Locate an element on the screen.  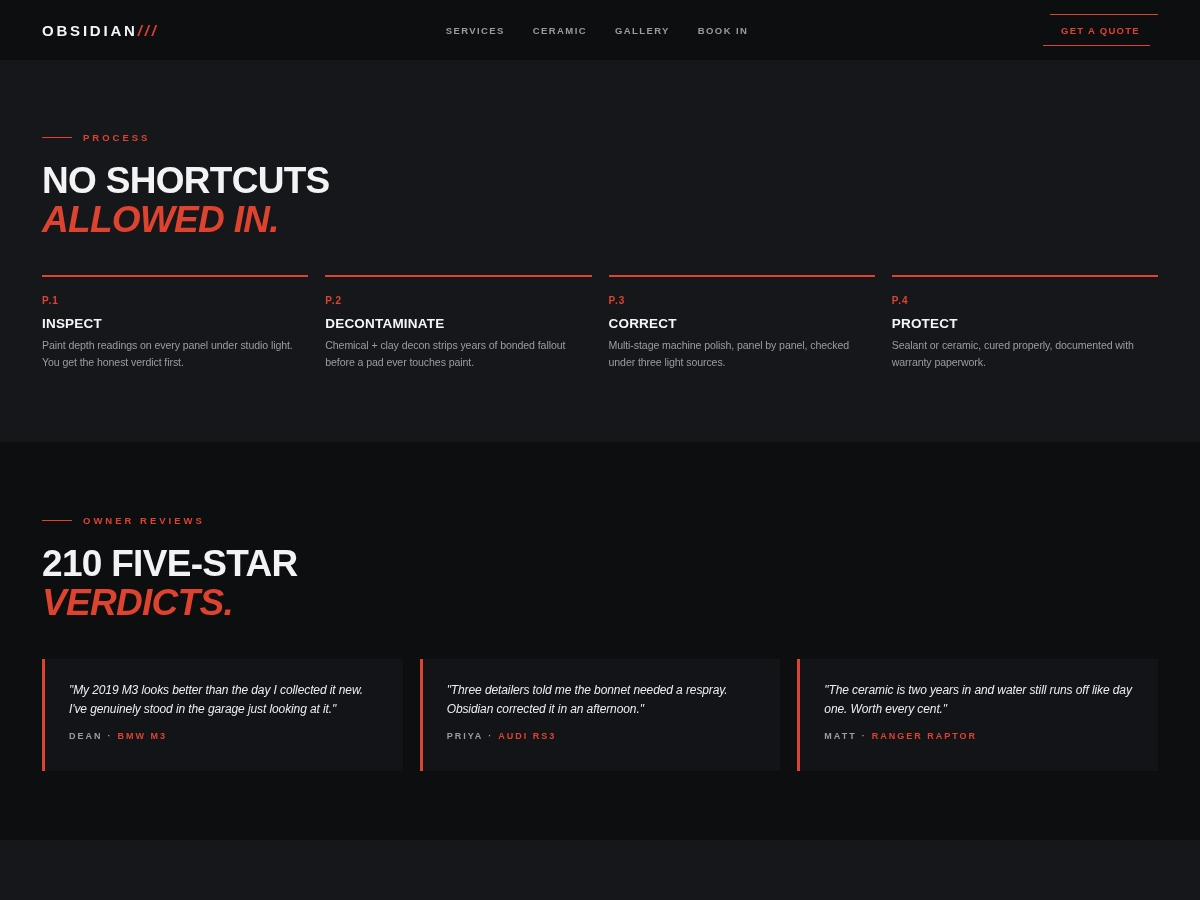
step-number: P.3 is located at coordinates (617, 300).